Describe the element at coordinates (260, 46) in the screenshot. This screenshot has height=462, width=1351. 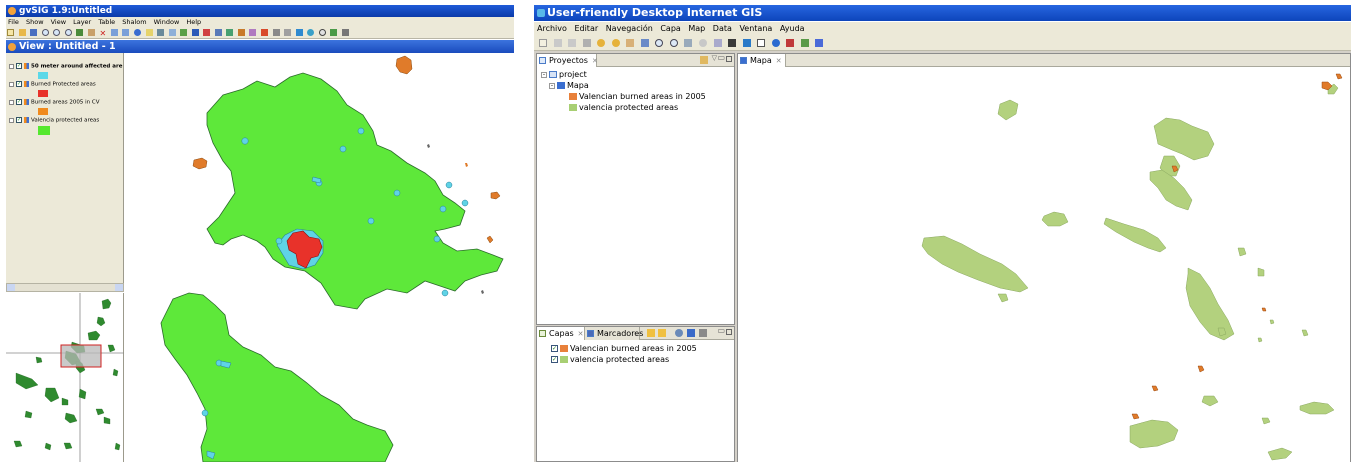
I see `view-title-bar: View : Untitled - 1` at that location.